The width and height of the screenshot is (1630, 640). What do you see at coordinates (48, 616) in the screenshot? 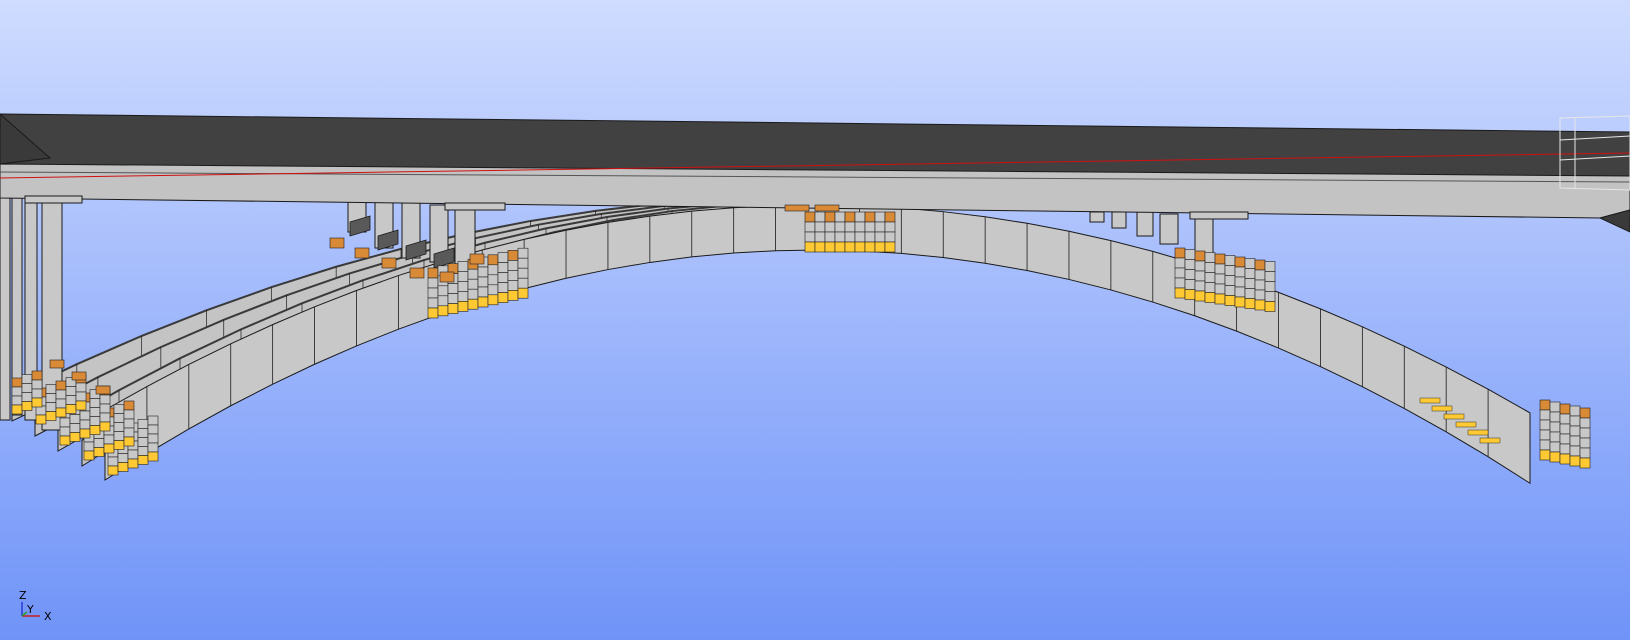
I see `x-axis-label: X` at bounding box center [48, 616].